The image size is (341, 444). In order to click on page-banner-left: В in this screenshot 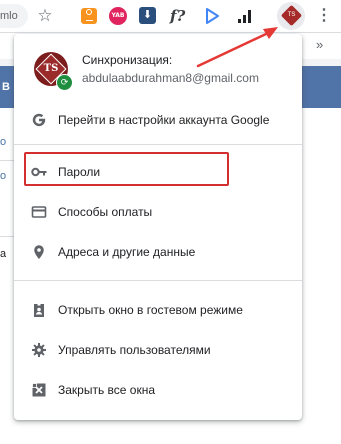, I will do `click(7, 87)`.